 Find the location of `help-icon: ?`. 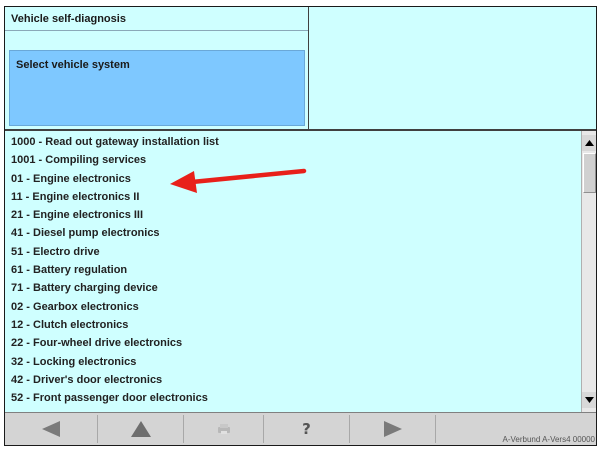

help-icon: ? is located at coordinates (306, 429).